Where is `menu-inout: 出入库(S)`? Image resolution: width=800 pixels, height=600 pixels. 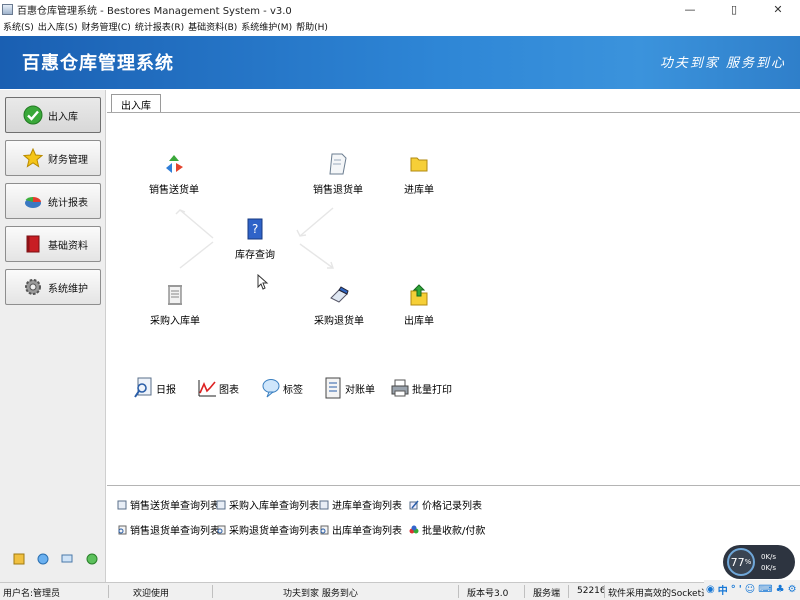 menu-inout: 出入库(S) is located at coordinates (58, 26).